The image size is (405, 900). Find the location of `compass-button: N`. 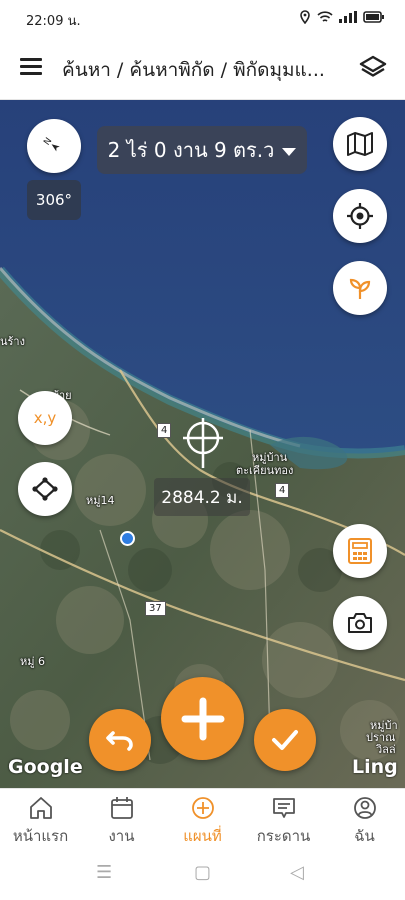

compass-button: N is located at coordinates (54, 146).